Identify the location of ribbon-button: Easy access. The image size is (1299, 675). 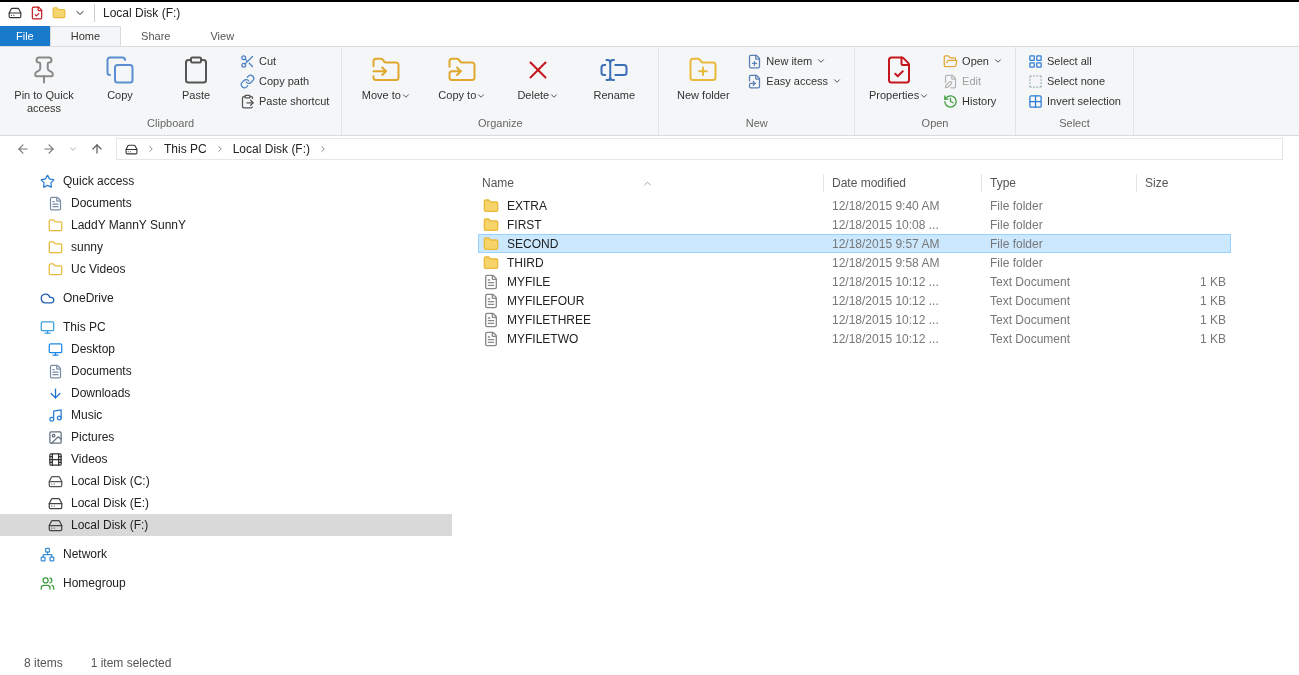
(795, 81).